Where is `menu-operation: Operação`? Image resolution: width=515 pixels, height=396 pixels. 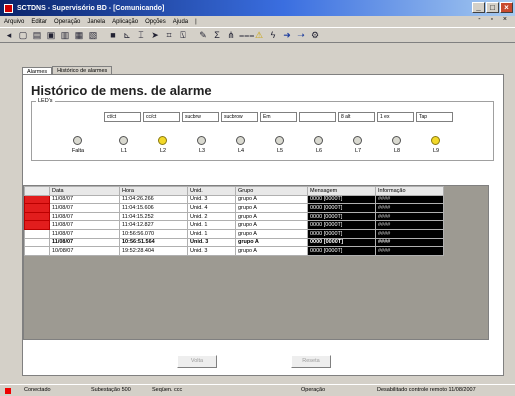 menu-operation: Operação is located at coordinates (67, 22).